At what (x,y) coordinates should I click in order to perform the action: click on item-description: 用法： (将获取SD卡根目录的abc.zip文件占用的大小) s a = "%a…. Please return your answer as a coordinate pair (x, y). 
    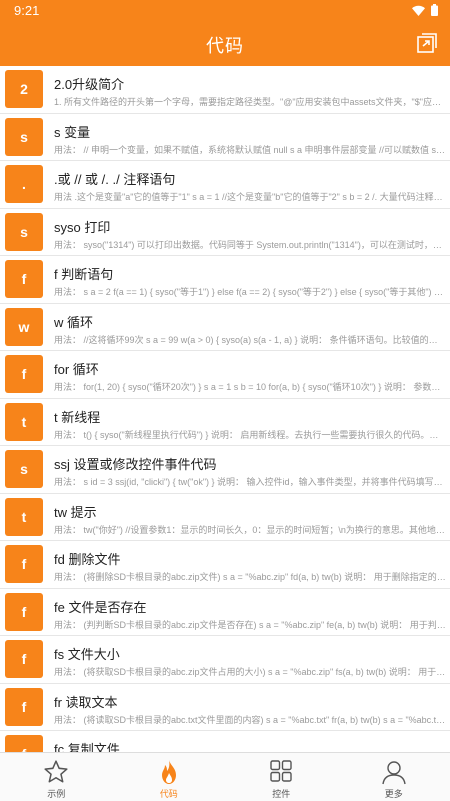
    Looking at the image, I should click on (250, 671).